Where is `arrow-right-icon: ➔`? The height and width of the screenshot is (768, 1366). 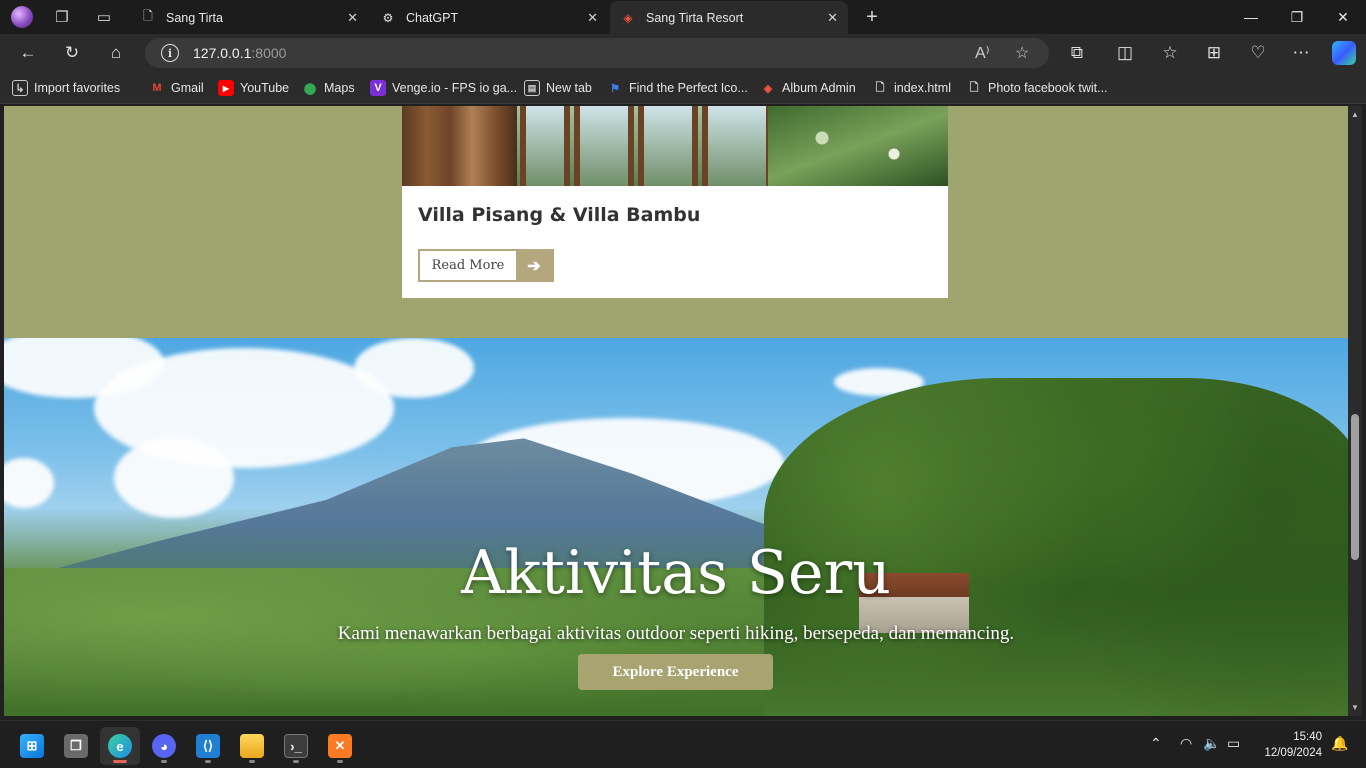
arrow-right-icon: ➔ is located at coordinates (534, 265).